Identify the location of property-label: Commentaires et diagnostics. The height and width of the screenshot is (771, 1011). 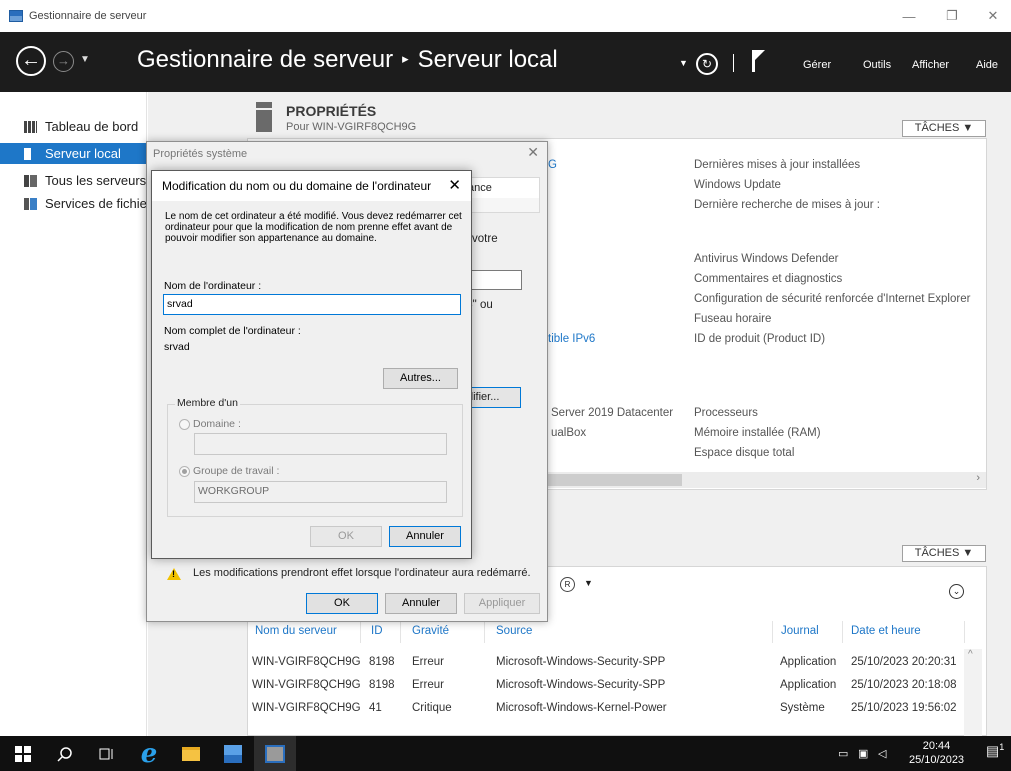
(768, 279).